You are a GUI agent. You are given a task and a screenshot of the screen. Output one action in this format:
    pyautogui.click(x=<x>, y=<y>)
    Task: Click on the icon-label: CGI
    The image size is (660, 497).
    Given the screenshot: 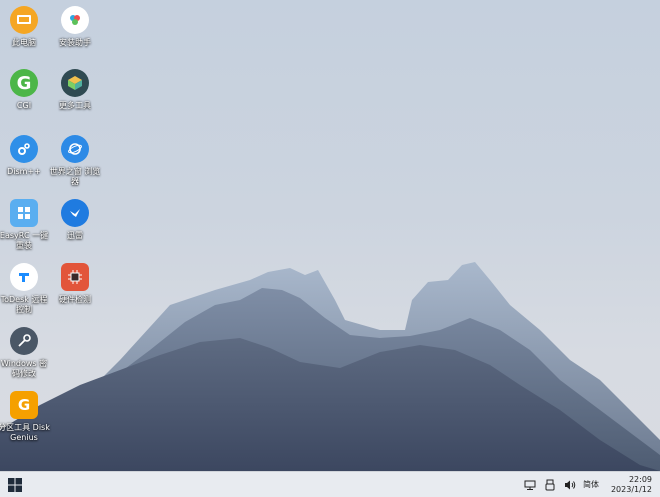 What is the action you would take?
    pyautogui.click(x=24, y=105)
    